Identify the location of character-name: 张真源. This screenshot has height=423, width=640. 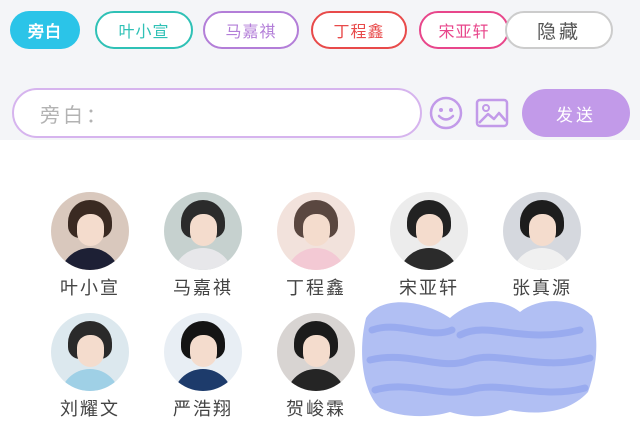
(542, 288).